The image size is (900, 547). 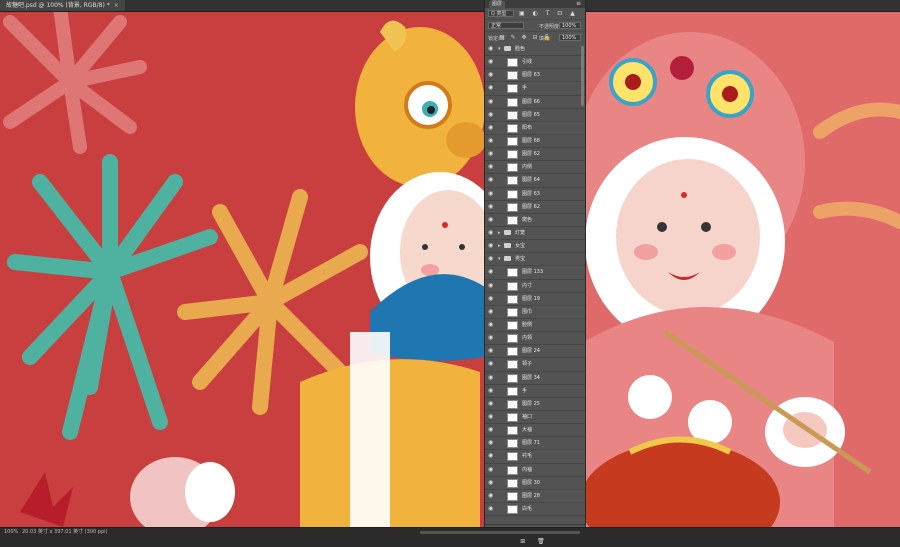 What do you see at coordinates (535, 470) in the screenshot?
I see `layer-row: ◉ 内袖` at bounding box center [535, 470].